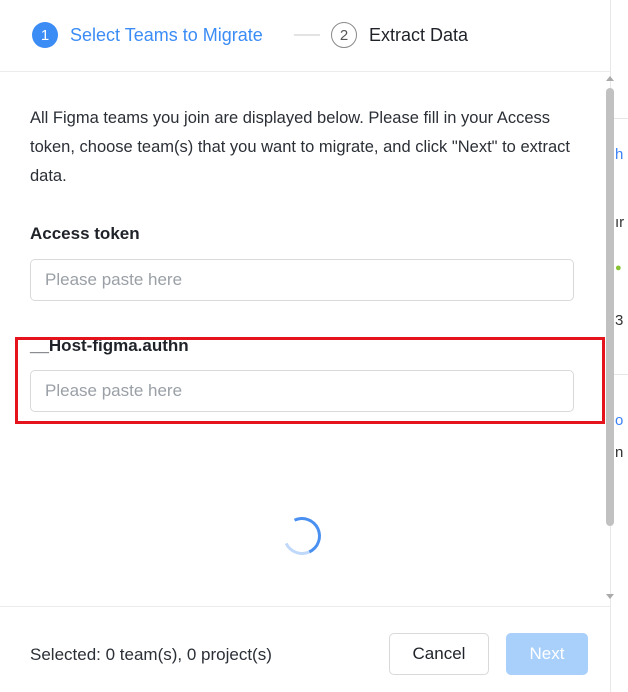 This screenshot has width=628, height=692. I want to click on selection-summary: Selected: 0 team(s), 0 project(s), so click(151, 654).